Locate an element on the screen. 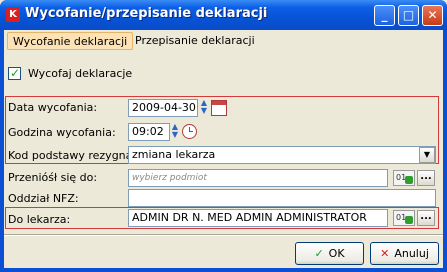  minimize-button: _ is located at coordinates (384, 15).